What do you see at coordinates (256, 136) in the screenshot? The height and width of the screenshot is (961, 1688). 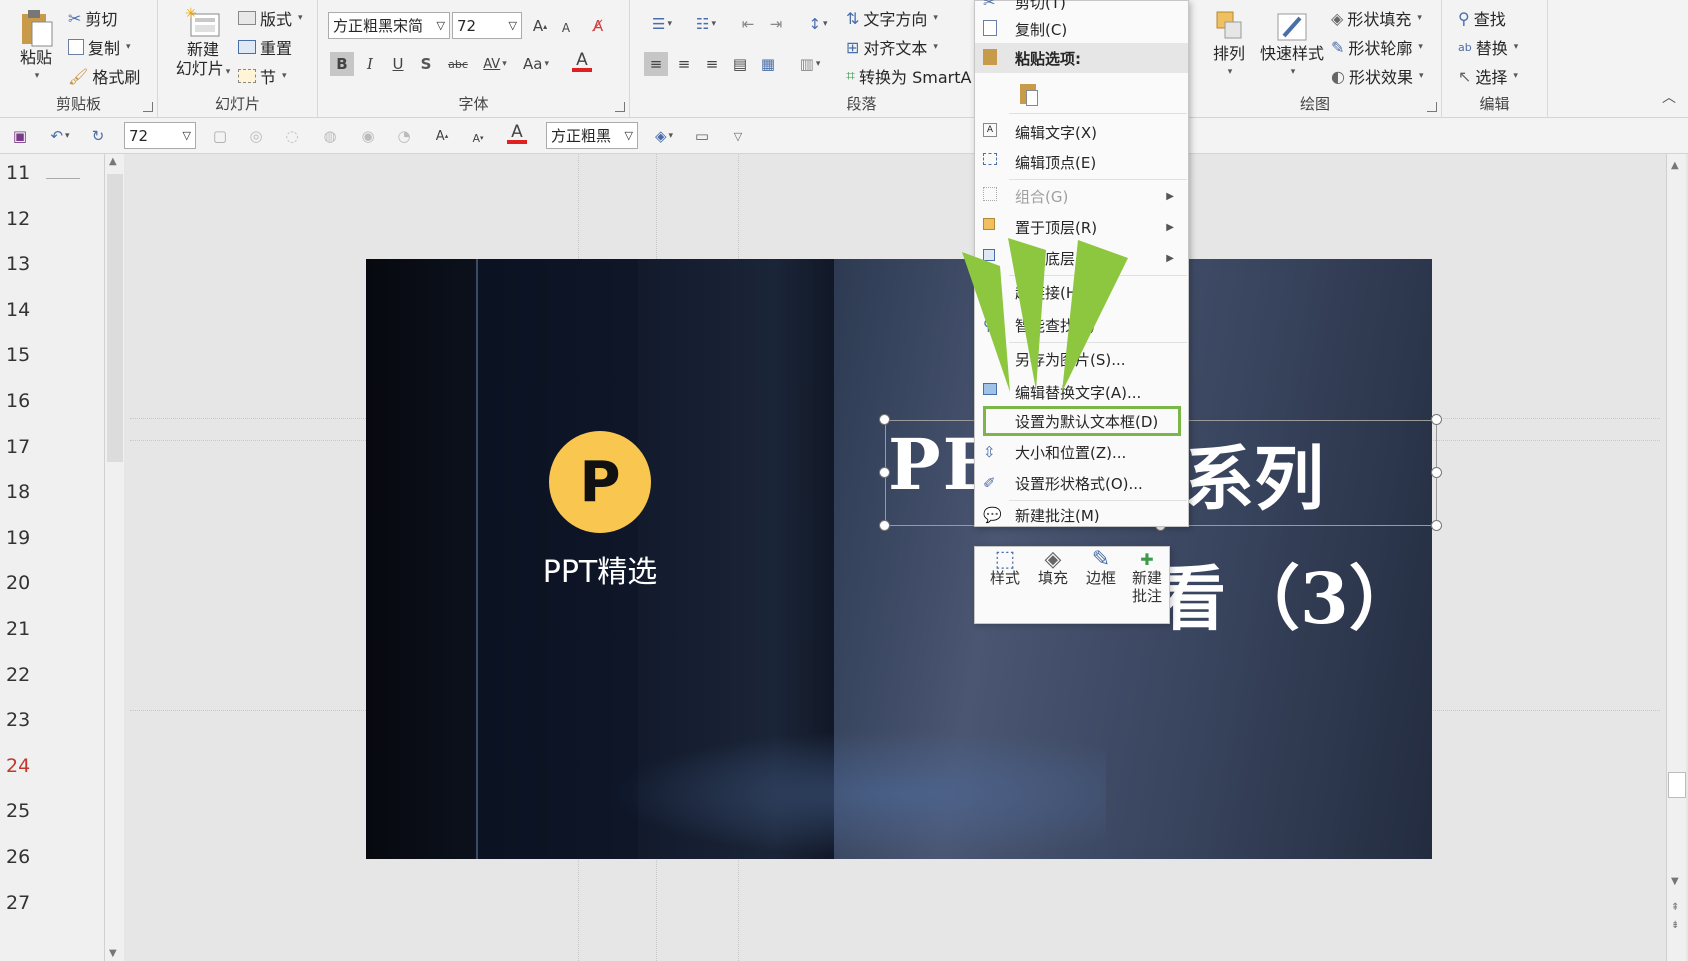 I see `union-icon: ◎` at bounding box center [256, 136].